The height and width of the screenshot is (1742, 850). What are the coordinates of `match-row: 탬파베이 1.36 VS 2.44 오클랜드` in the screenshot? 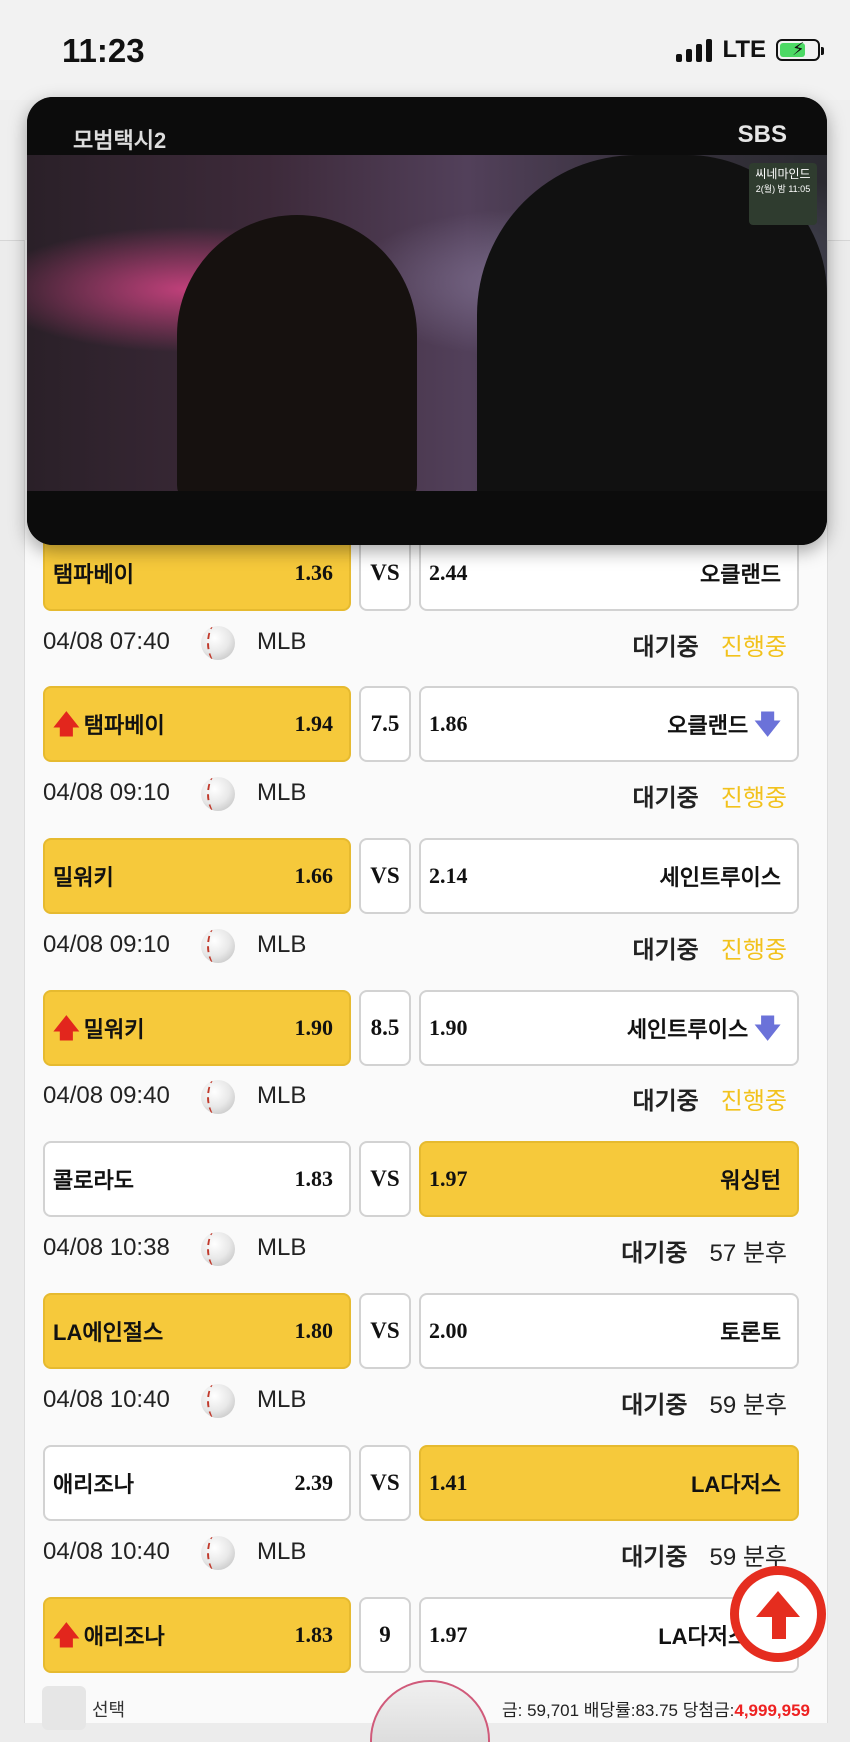 It's located at (421, 573).